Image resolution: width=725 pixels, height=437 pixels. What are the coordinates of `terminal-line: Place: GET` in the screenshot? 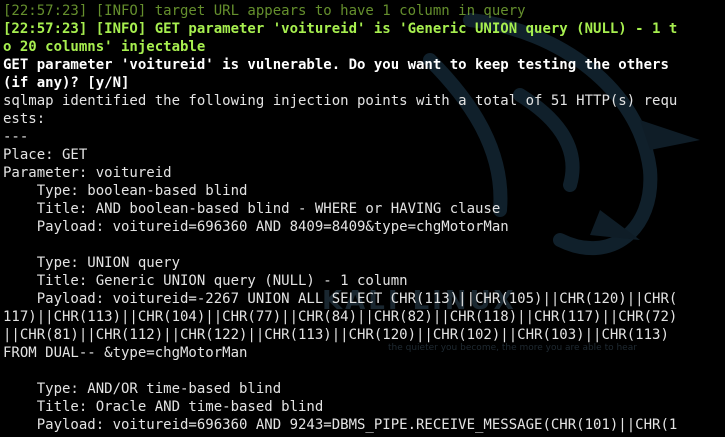 It's located at (45, 155).